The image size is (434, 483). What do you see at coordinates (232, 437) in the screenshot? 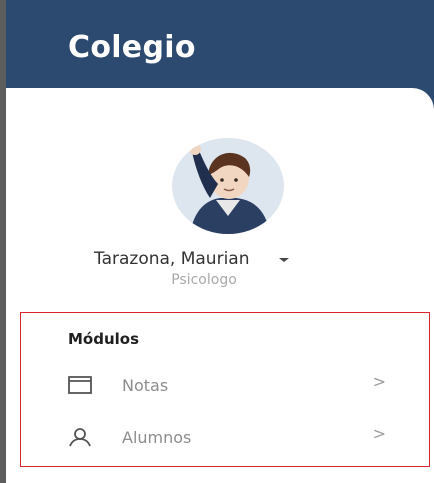
I see `menu-item-alumnos: Alumnos >` at bounding box center [232, 437].